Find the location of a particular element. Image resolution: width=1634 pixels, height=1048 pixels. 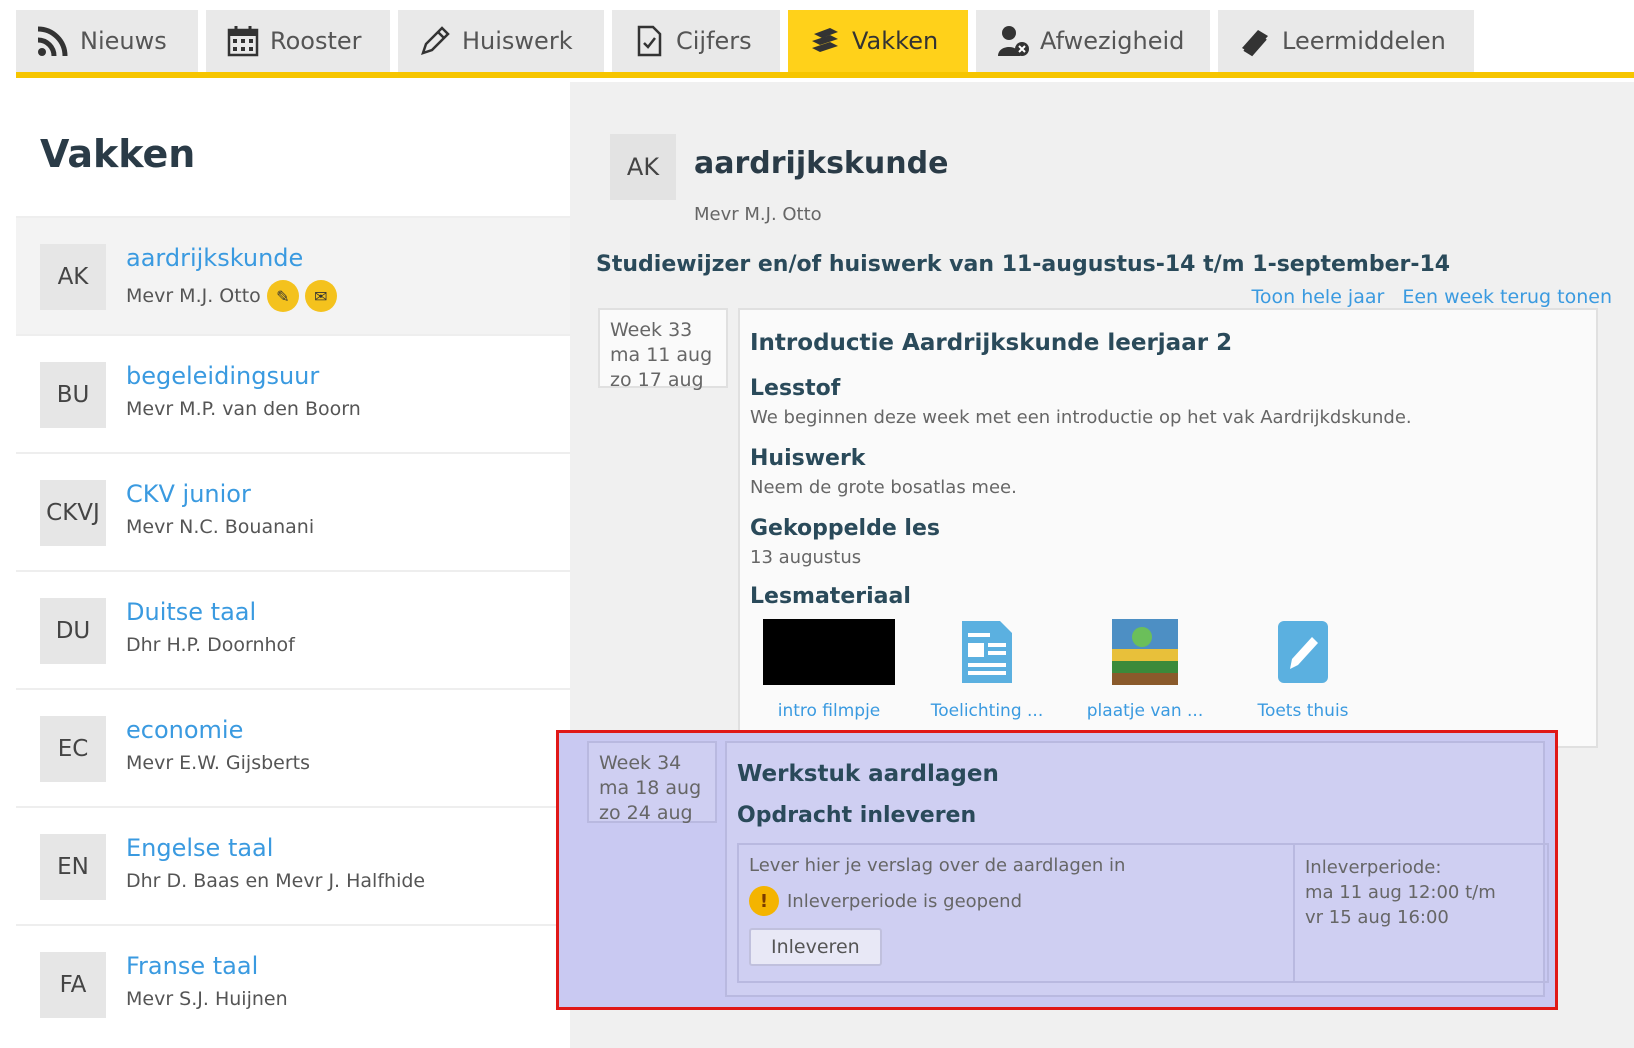

tab-nieuws: Nieuws is located at coordinates (107, 41).